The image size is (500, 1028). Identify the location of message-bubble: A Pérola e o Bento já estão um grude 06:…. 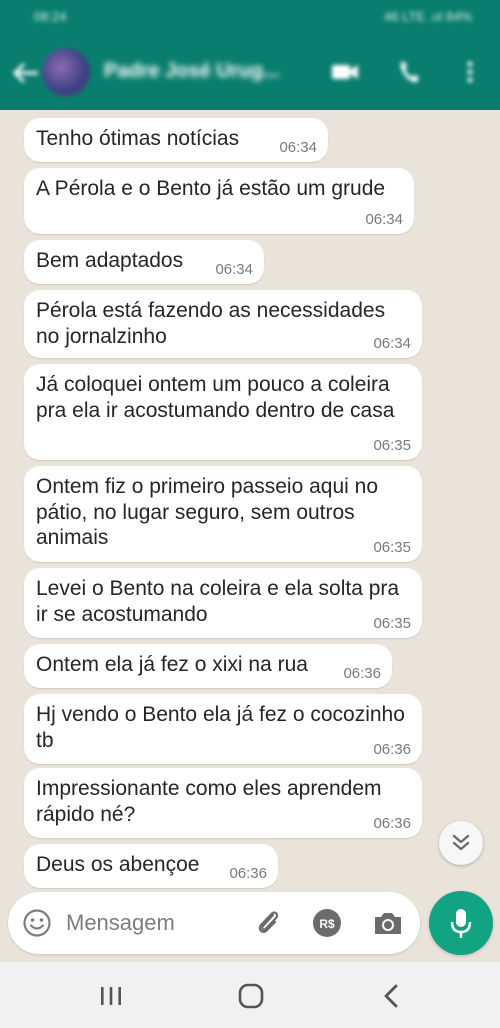
(219, 201).